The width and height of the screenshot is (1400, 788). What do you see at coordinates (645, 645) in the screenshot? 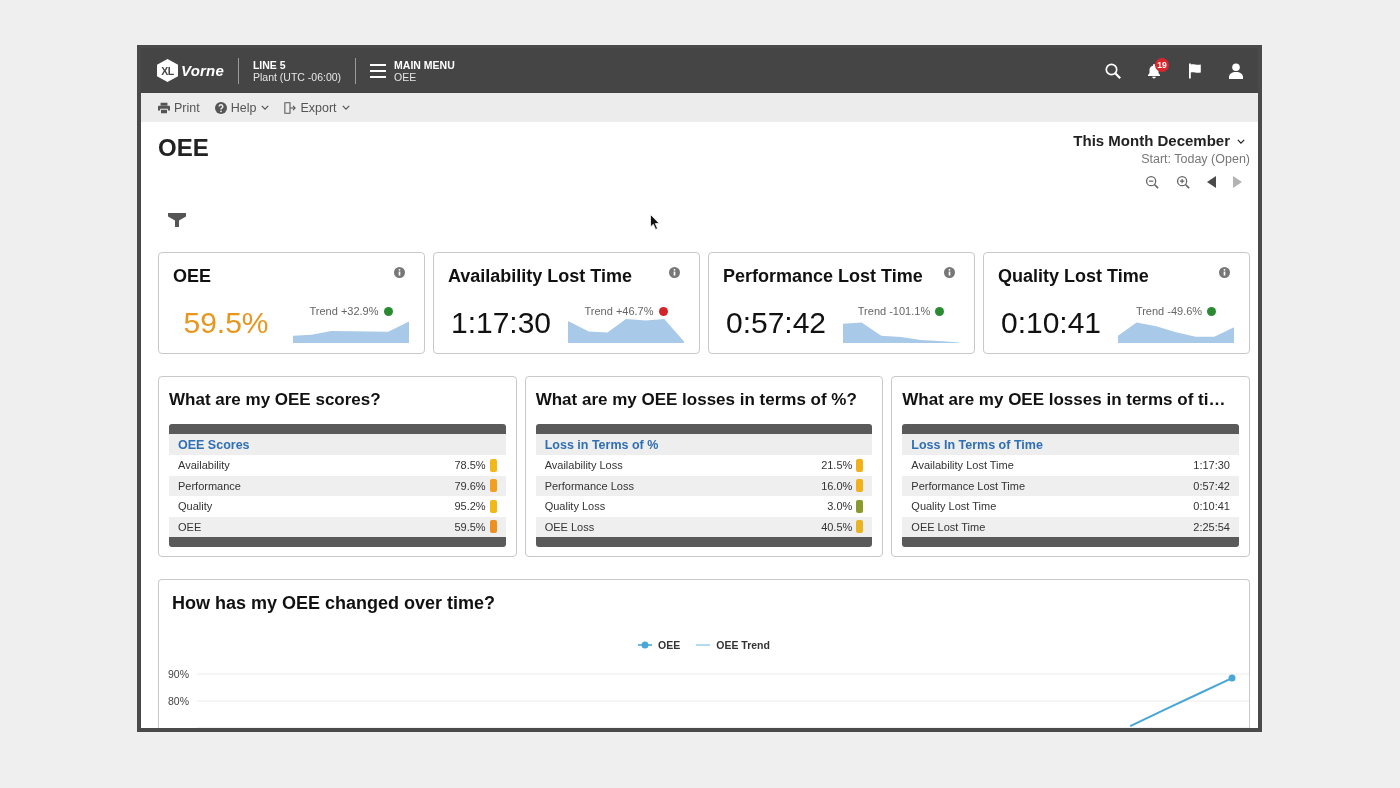
I see `legend-marker-icon` at bounding box center [645, 645].